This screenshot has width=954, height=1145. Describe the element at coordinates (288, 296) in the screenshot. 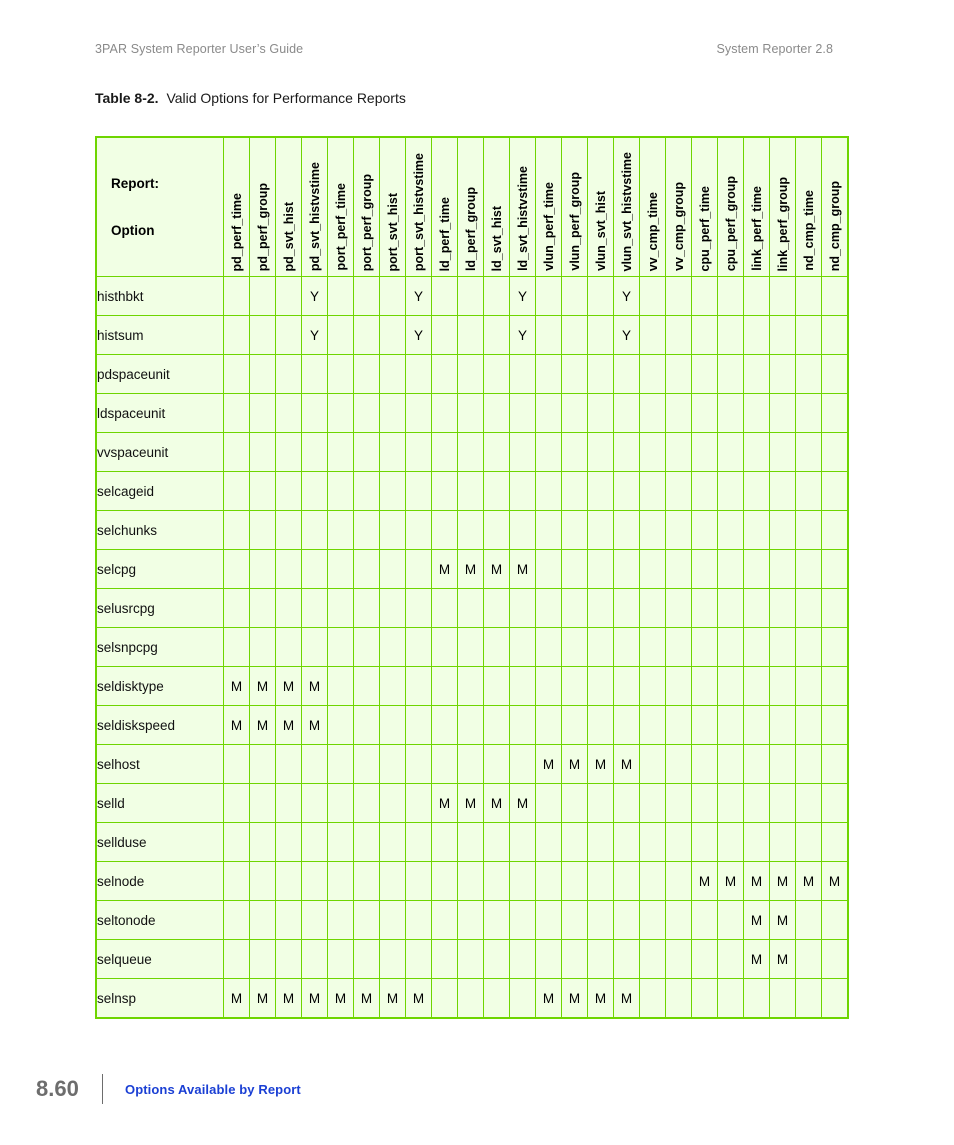

I see `cell-histhbkt-pd_svt_hist` at that location.